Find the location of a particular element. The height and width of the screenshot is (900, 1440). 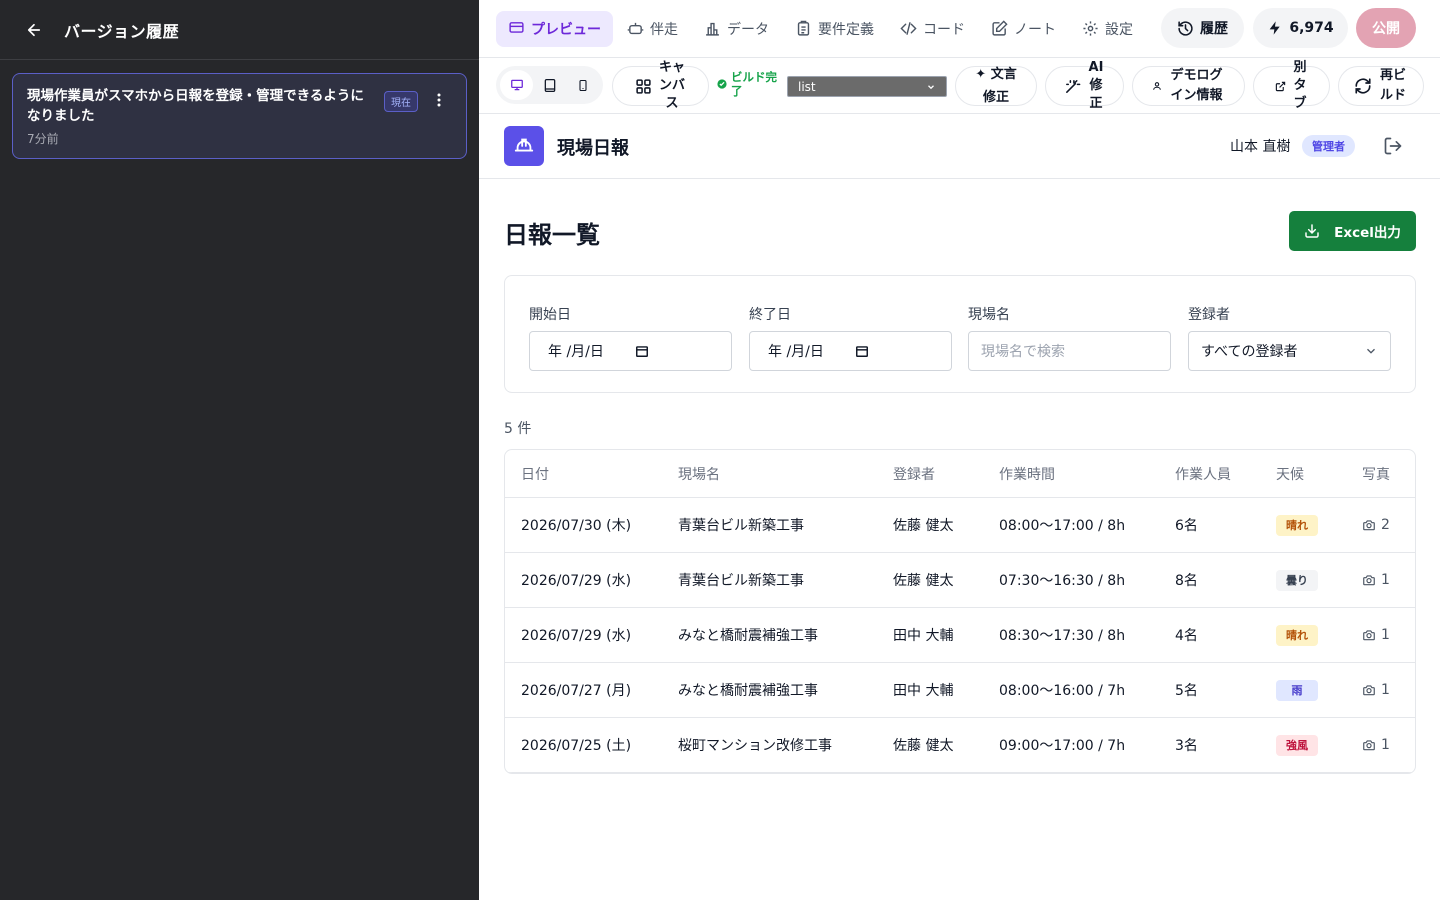

weather-badge: 雨 is located at coordinates (1297, 690).